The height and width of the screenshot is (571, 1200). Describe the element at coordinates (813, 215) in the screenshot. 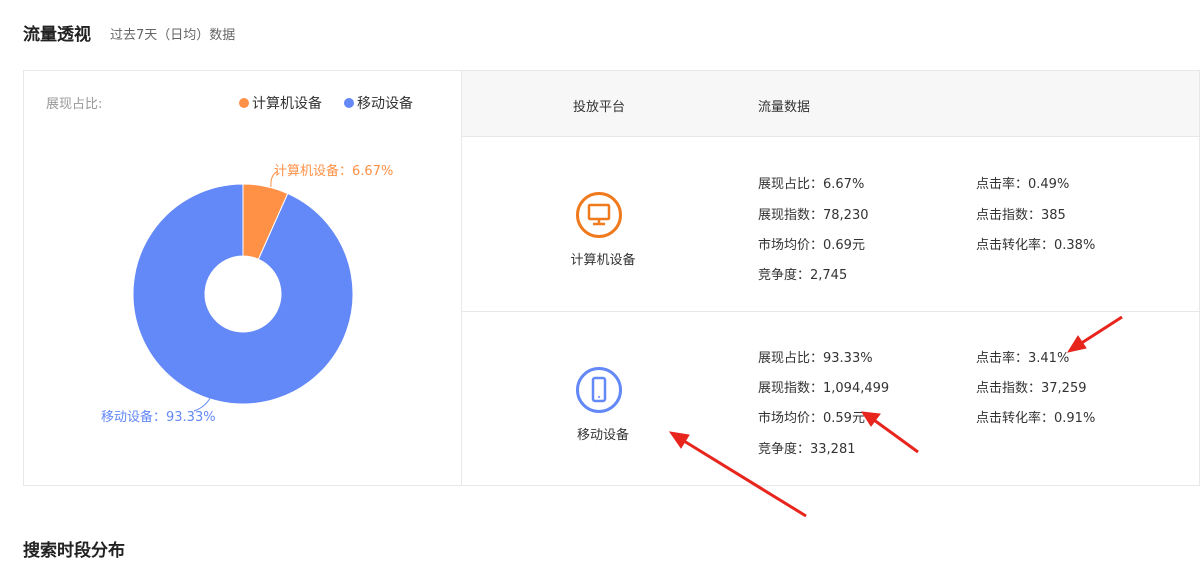

I see `metric: 展现指数：78,230` at that location.